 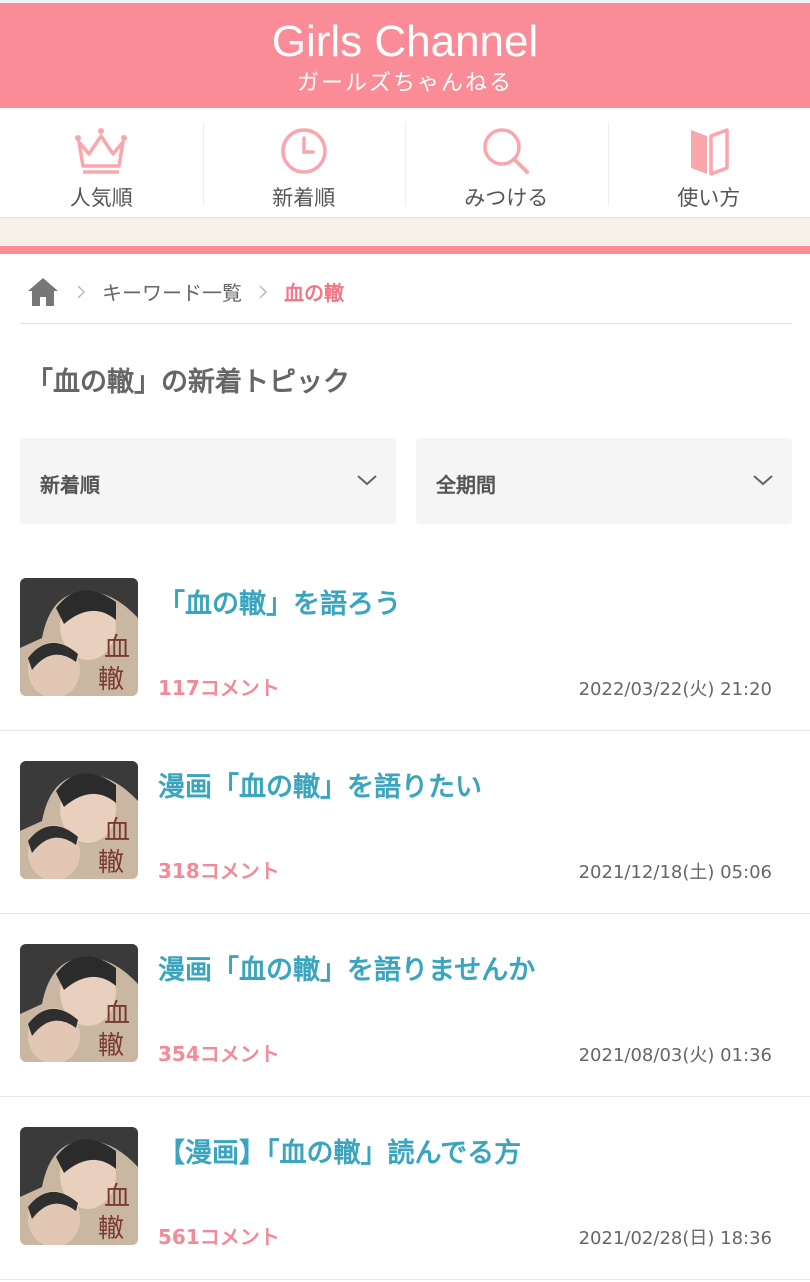 I want to click on topic-date: 2021/08/03(火) 01:36, so click(x=675, y=1055).